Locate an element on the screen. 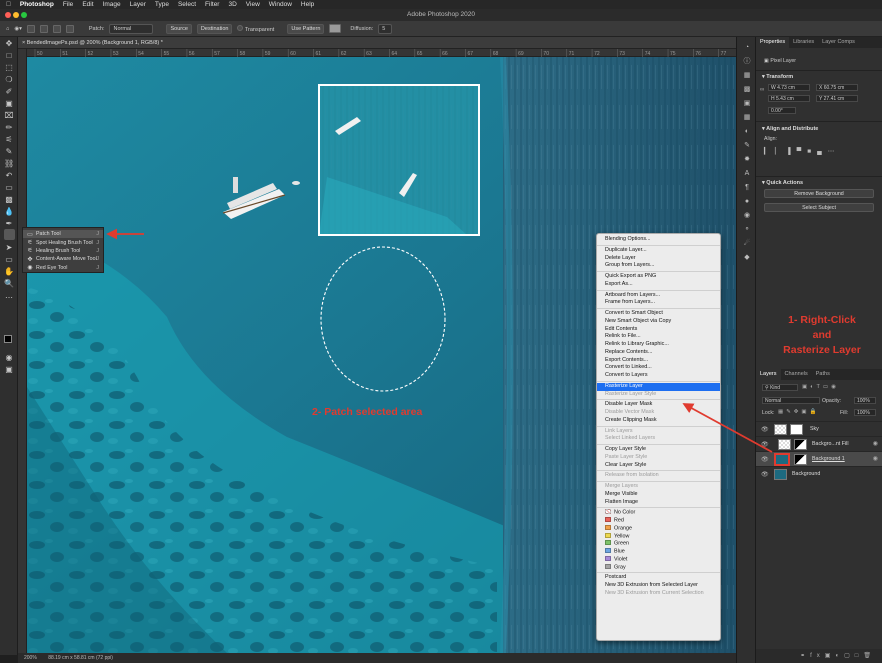  tab-libraries: Libraries is located at coordinates (803, 42).